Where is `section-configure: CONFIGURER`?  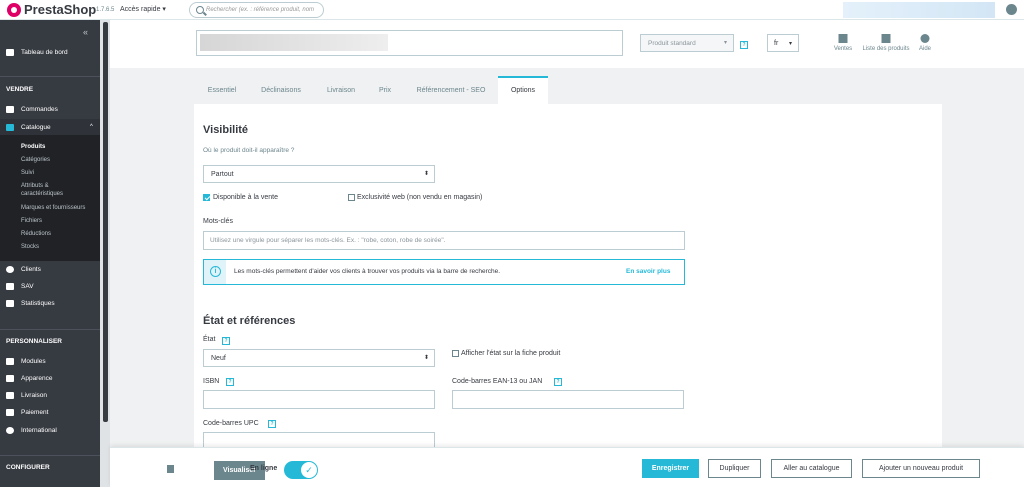 section-configure: CONFIGURER is located at coordinates (28, 467).